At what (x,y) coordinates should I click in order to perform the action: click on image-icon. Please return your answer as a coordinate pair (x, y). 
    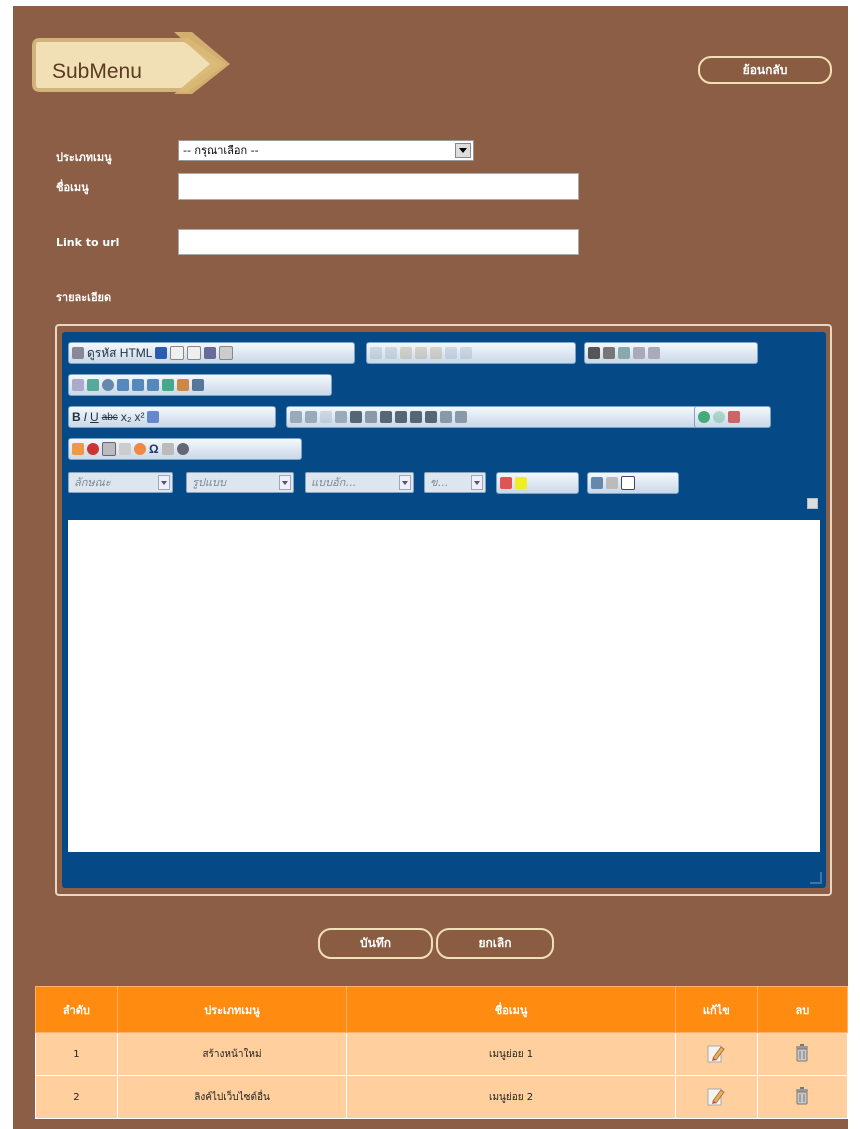
    Looking at the image, I should click on (78, 449).